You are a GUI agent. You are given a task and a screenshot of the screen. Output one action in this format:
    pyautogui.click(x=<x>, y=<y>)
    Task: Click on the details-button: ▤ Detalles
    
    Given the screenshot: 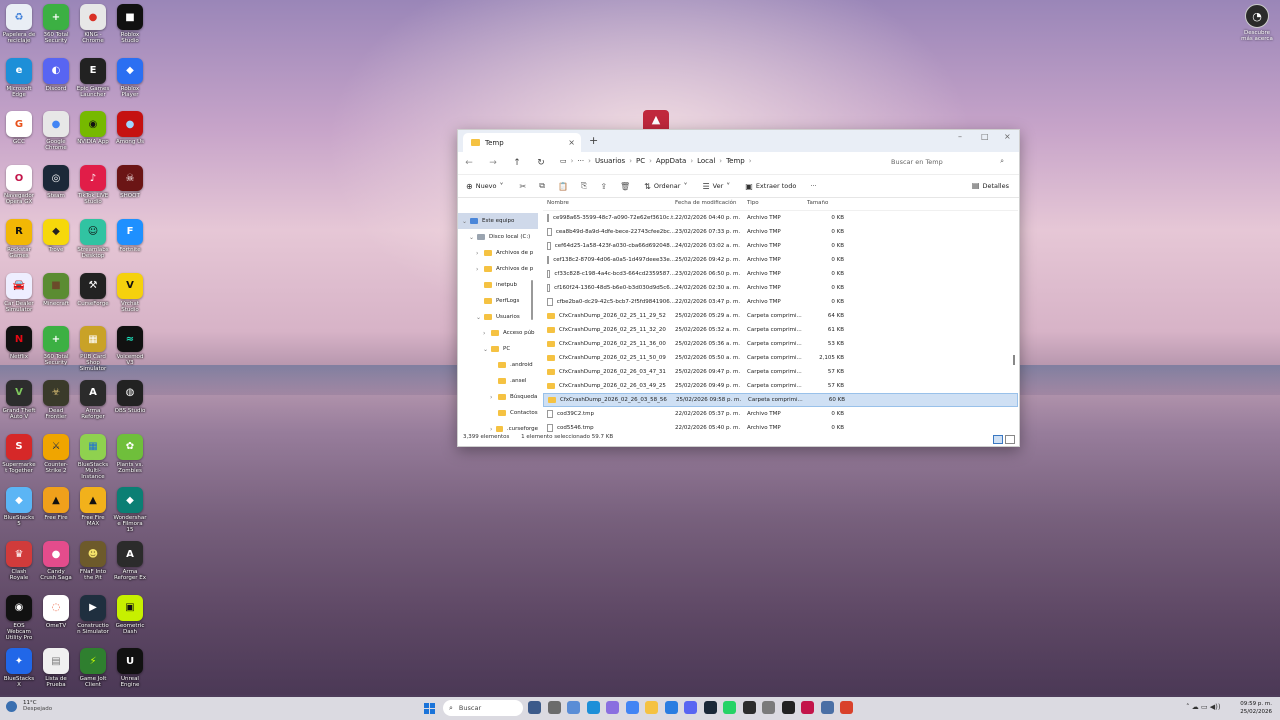 What is the action you would take?
    pyautogui.click(x=990, y=185)
    